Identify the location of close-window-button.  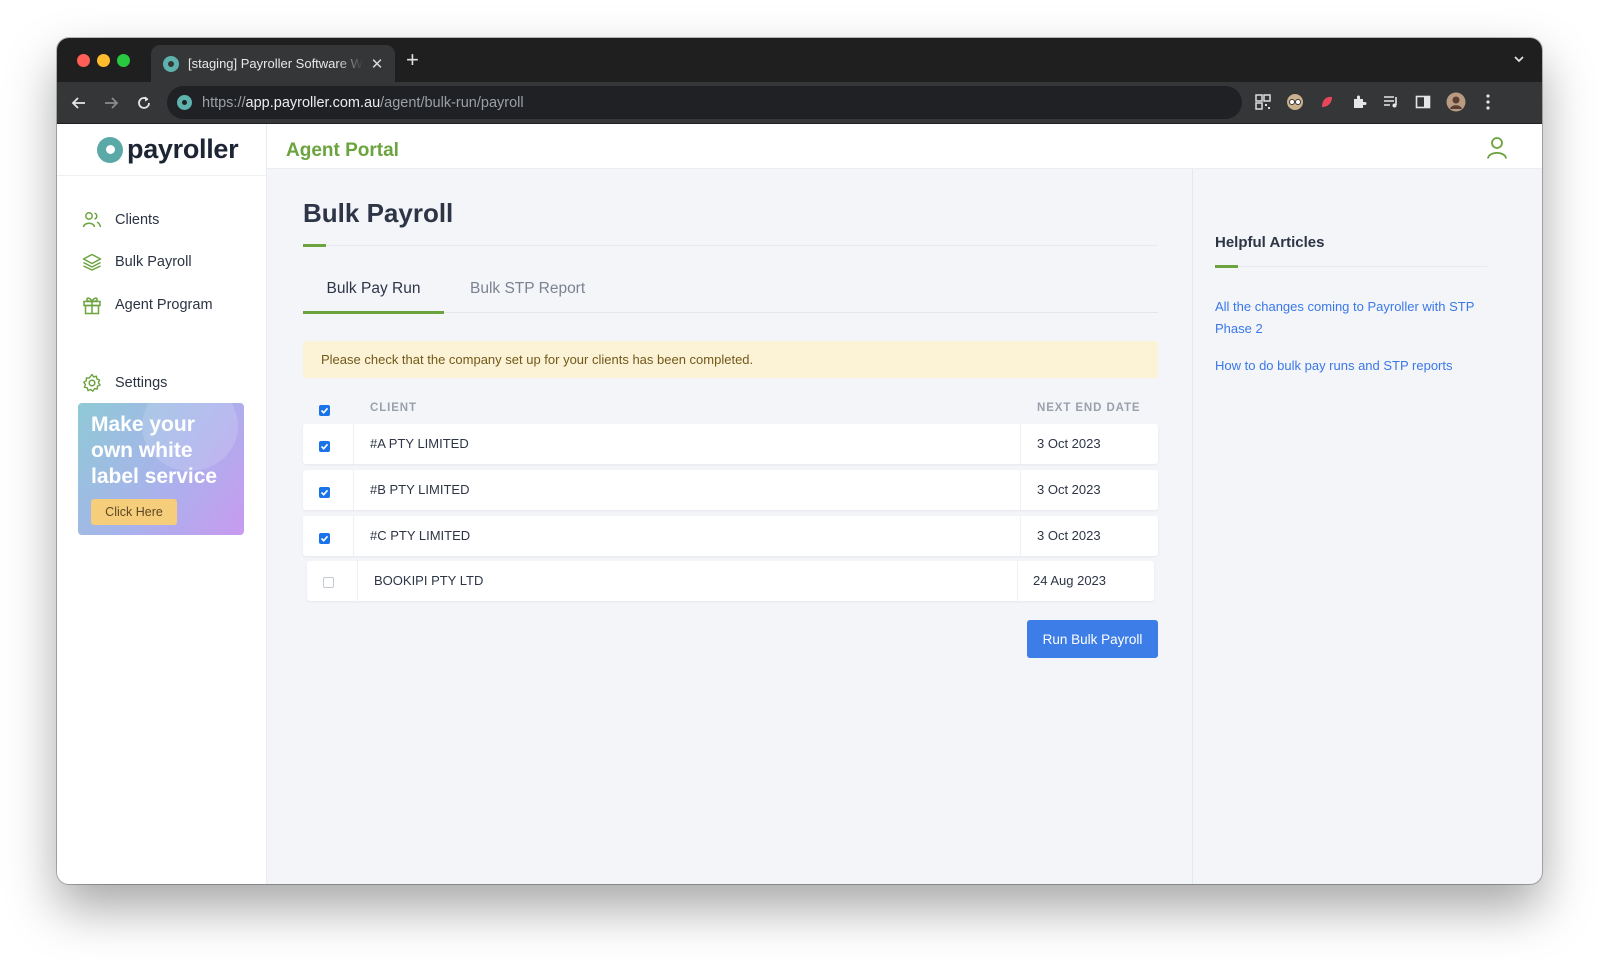
(83, 60).